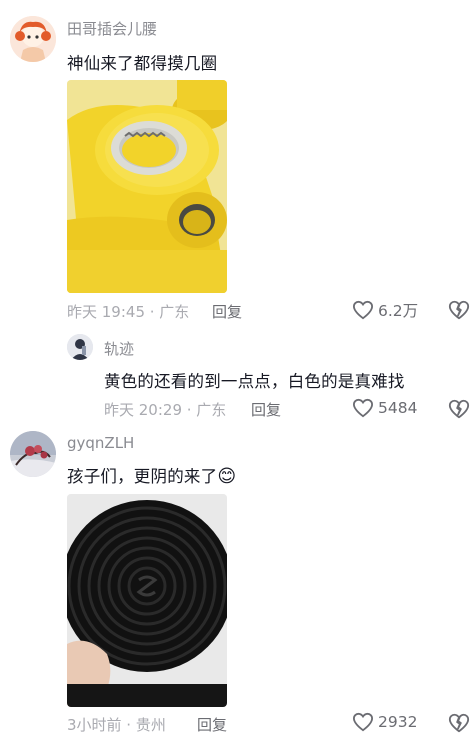 This screenshot has height=734, width=473. What do you see at coordinates (142, 63) in the screenshot?
I see `comment-text: 神仙来了都得摸几圈` at bounding box center [142, 63].